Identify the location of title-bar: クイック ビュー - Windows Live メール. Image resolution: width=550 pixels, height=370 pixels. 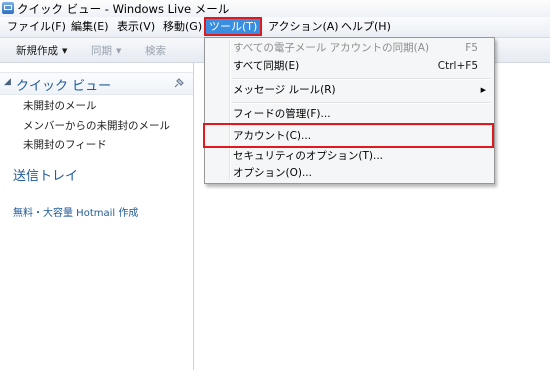
(275, 9).